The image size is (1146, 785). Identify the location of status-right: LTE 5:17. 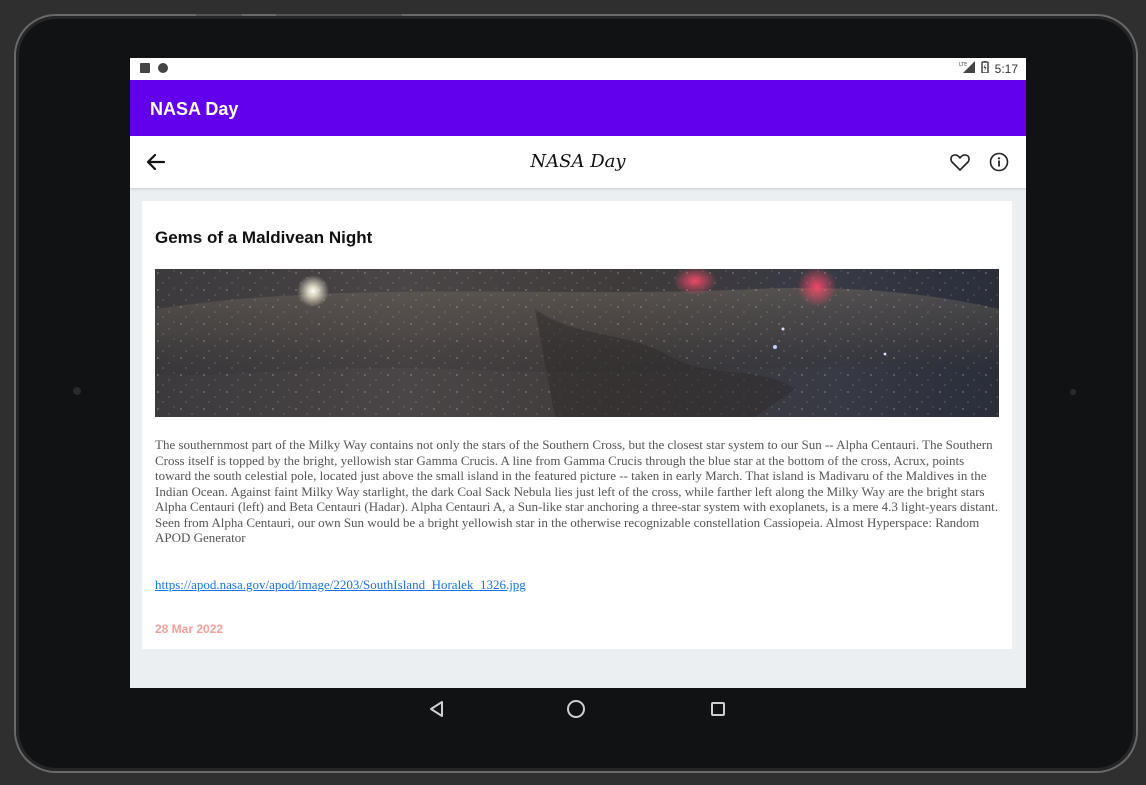
(988, 68).